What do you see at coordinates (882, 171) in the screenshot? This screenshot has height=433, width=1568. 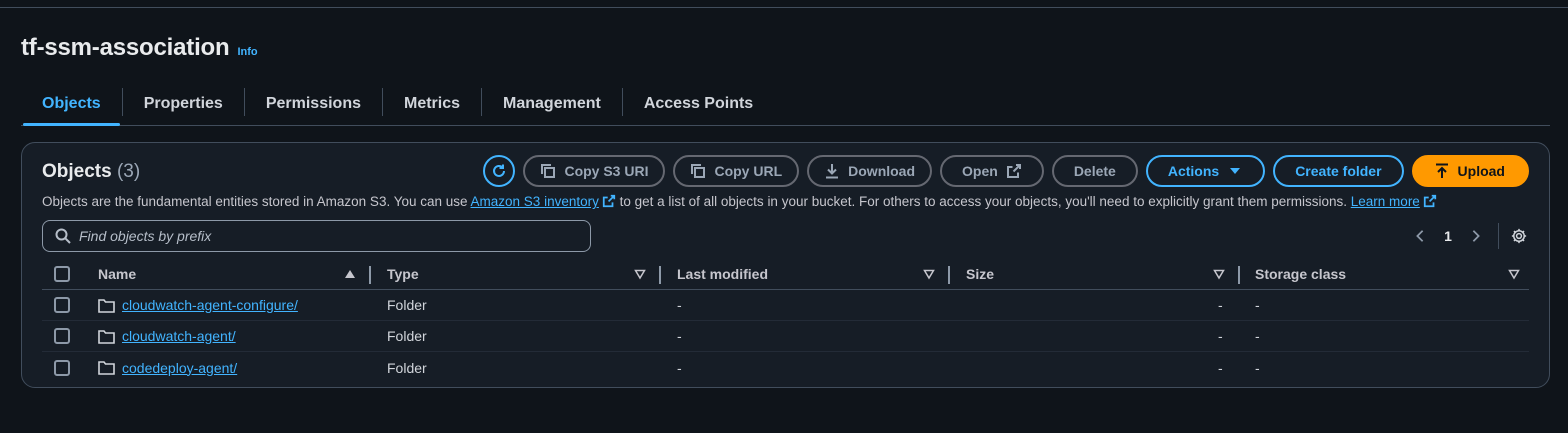 I see `download-label: Download` at bounding box center [882, 171].